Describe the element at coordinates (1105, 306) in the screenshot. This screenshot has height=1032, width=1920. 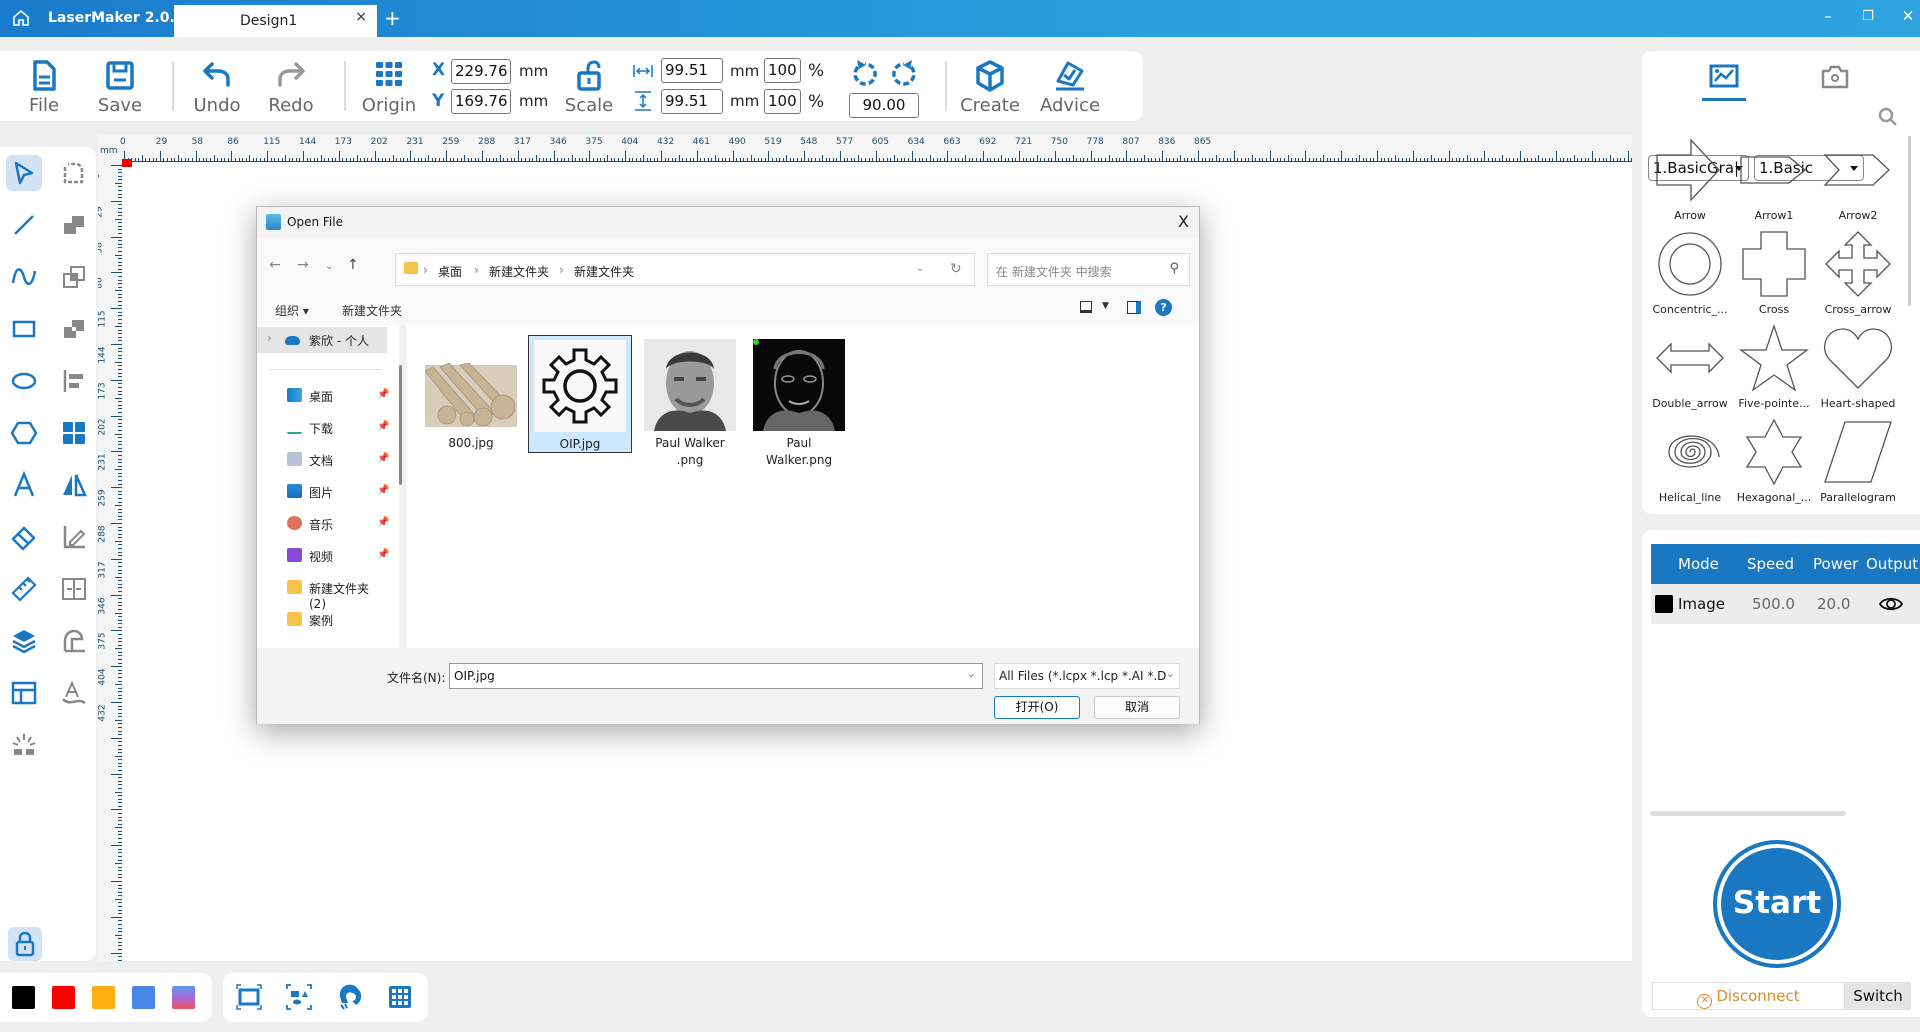
I see `view-dropdown-icon: ▼` at that location.